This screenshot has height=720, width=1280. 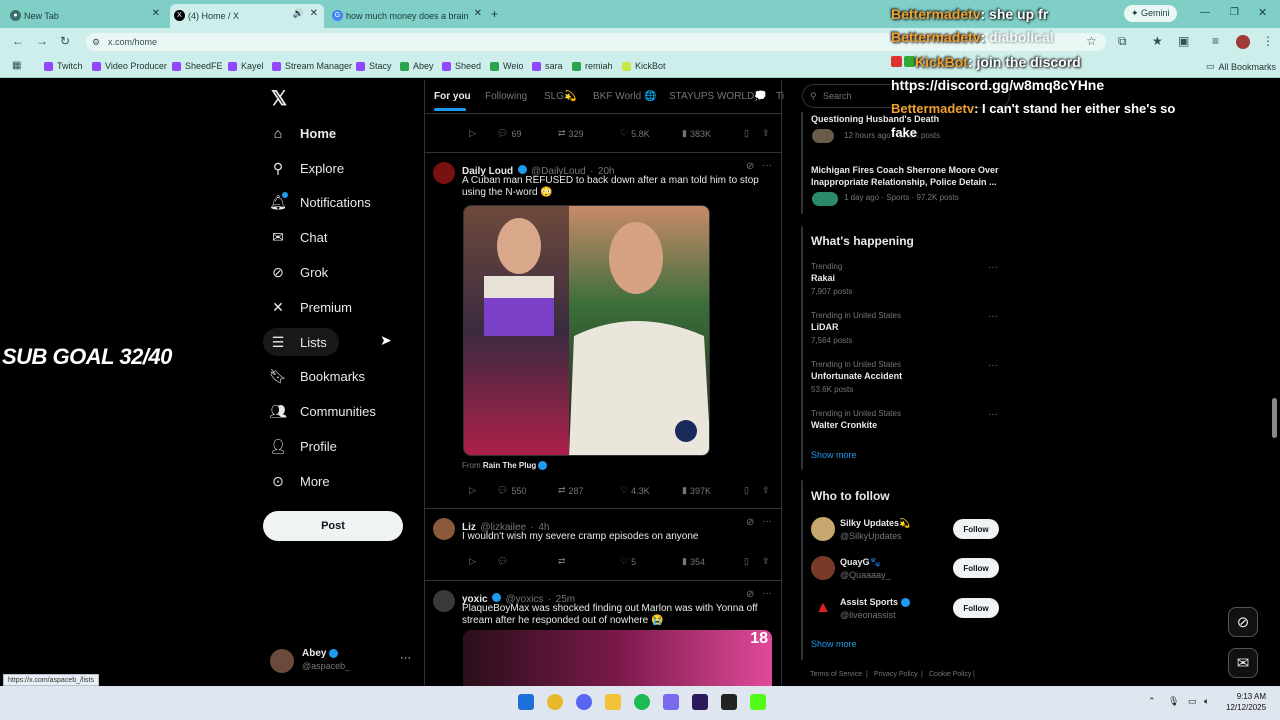 I want to click on tab-slg: SLG💫, so click(x=560, y=96).